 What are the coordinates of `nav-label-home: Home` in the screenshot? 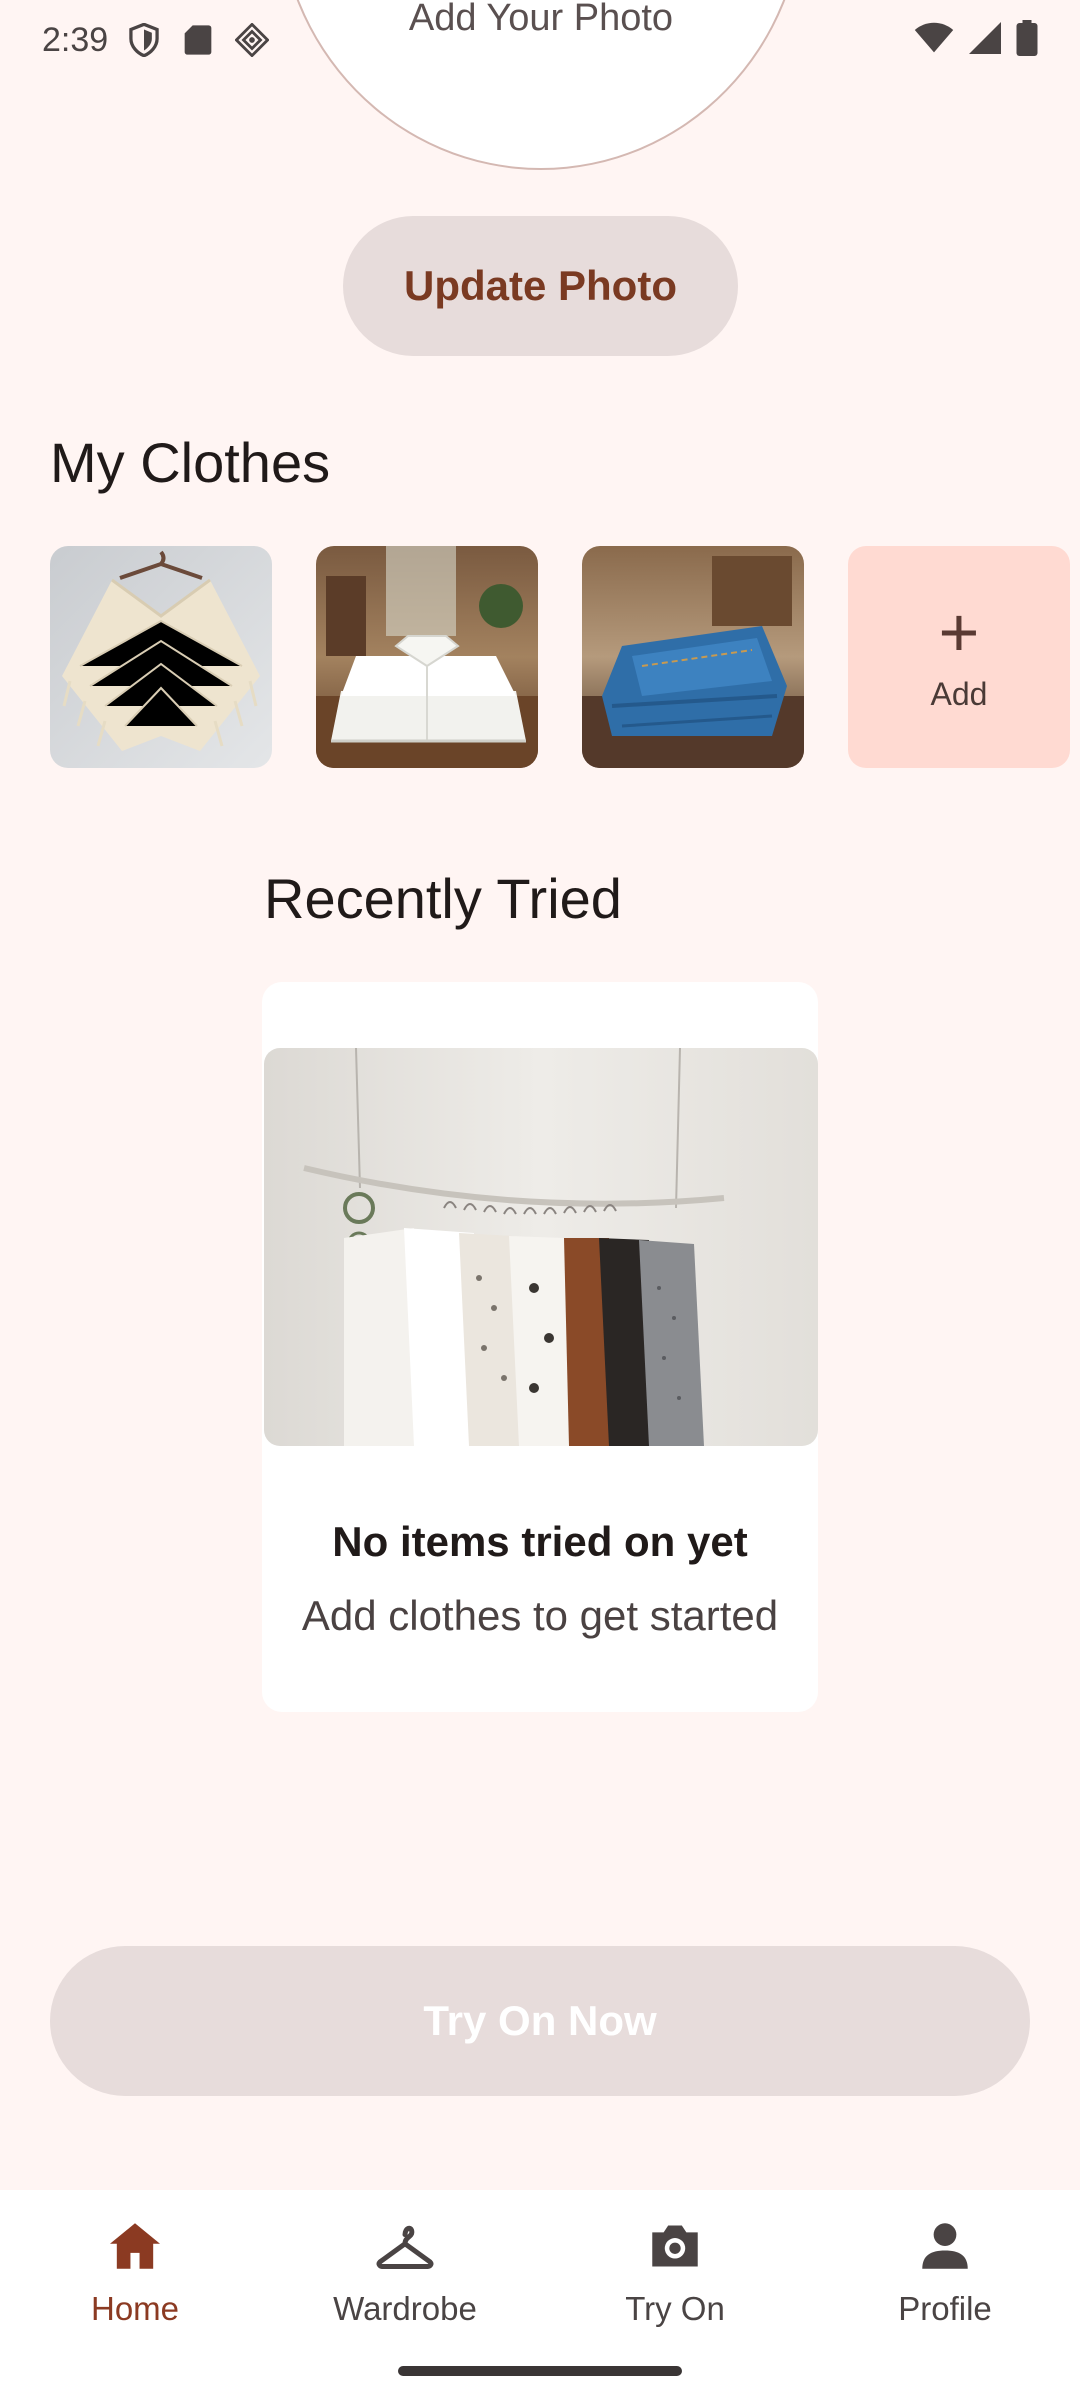 It's located at (135, 2308).